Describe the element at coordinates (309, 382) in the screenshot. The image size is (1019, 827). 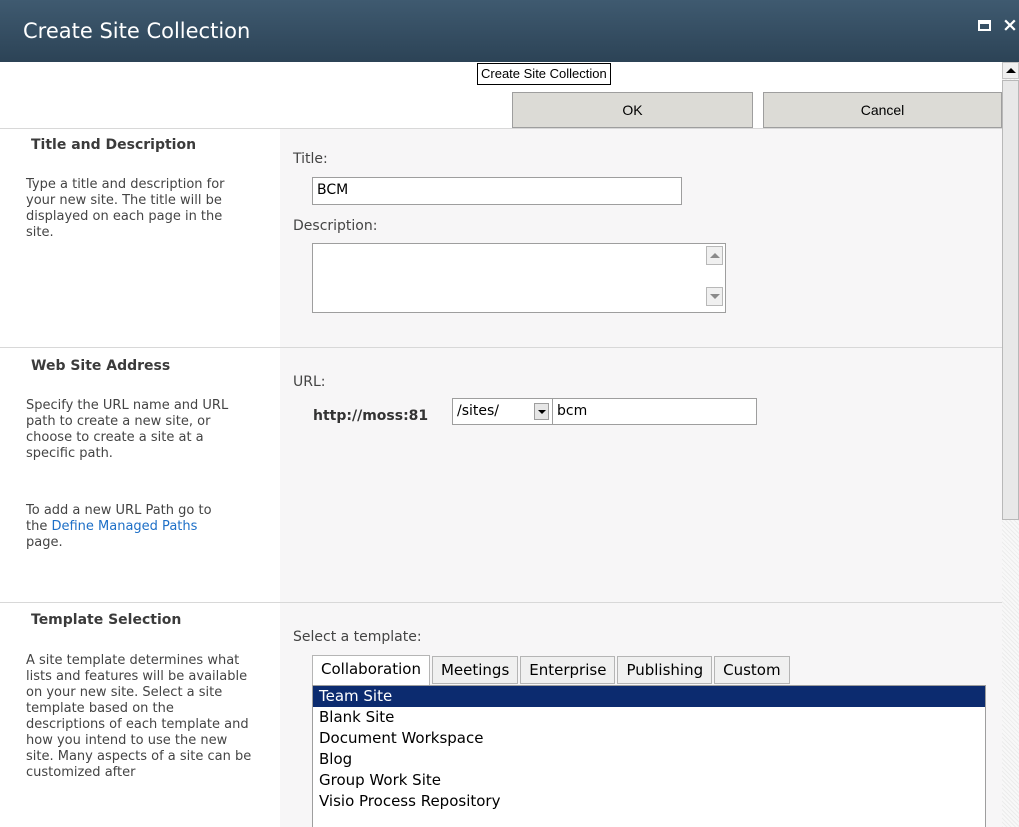
I see `url-label: URL:` at that location.